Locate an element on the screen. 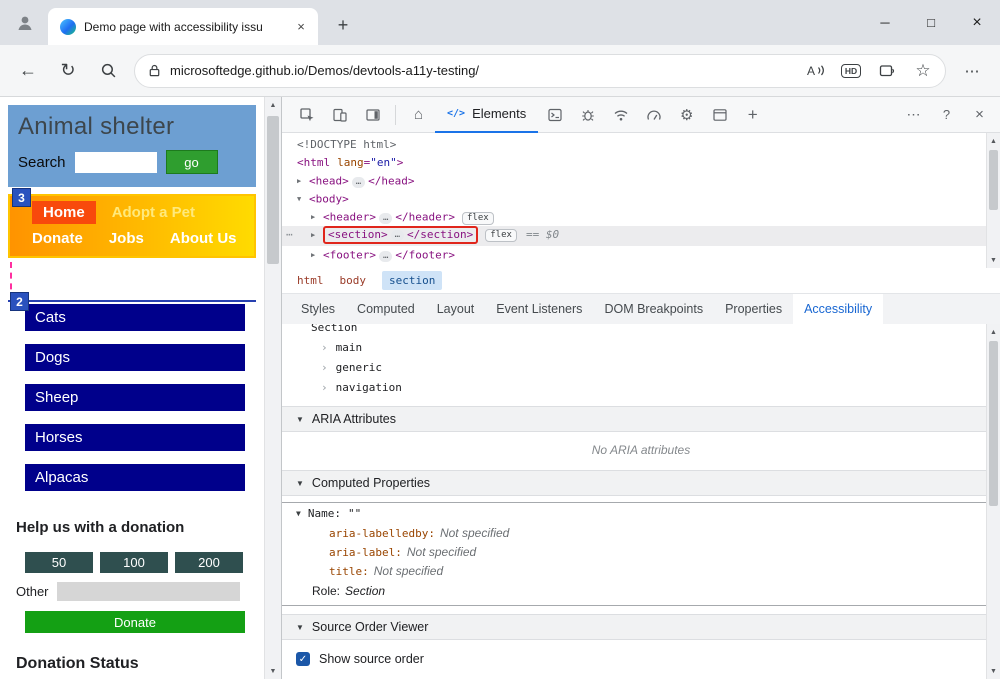  computed-name-row: ▼ Name: "" is located at coordinates (641, 513).